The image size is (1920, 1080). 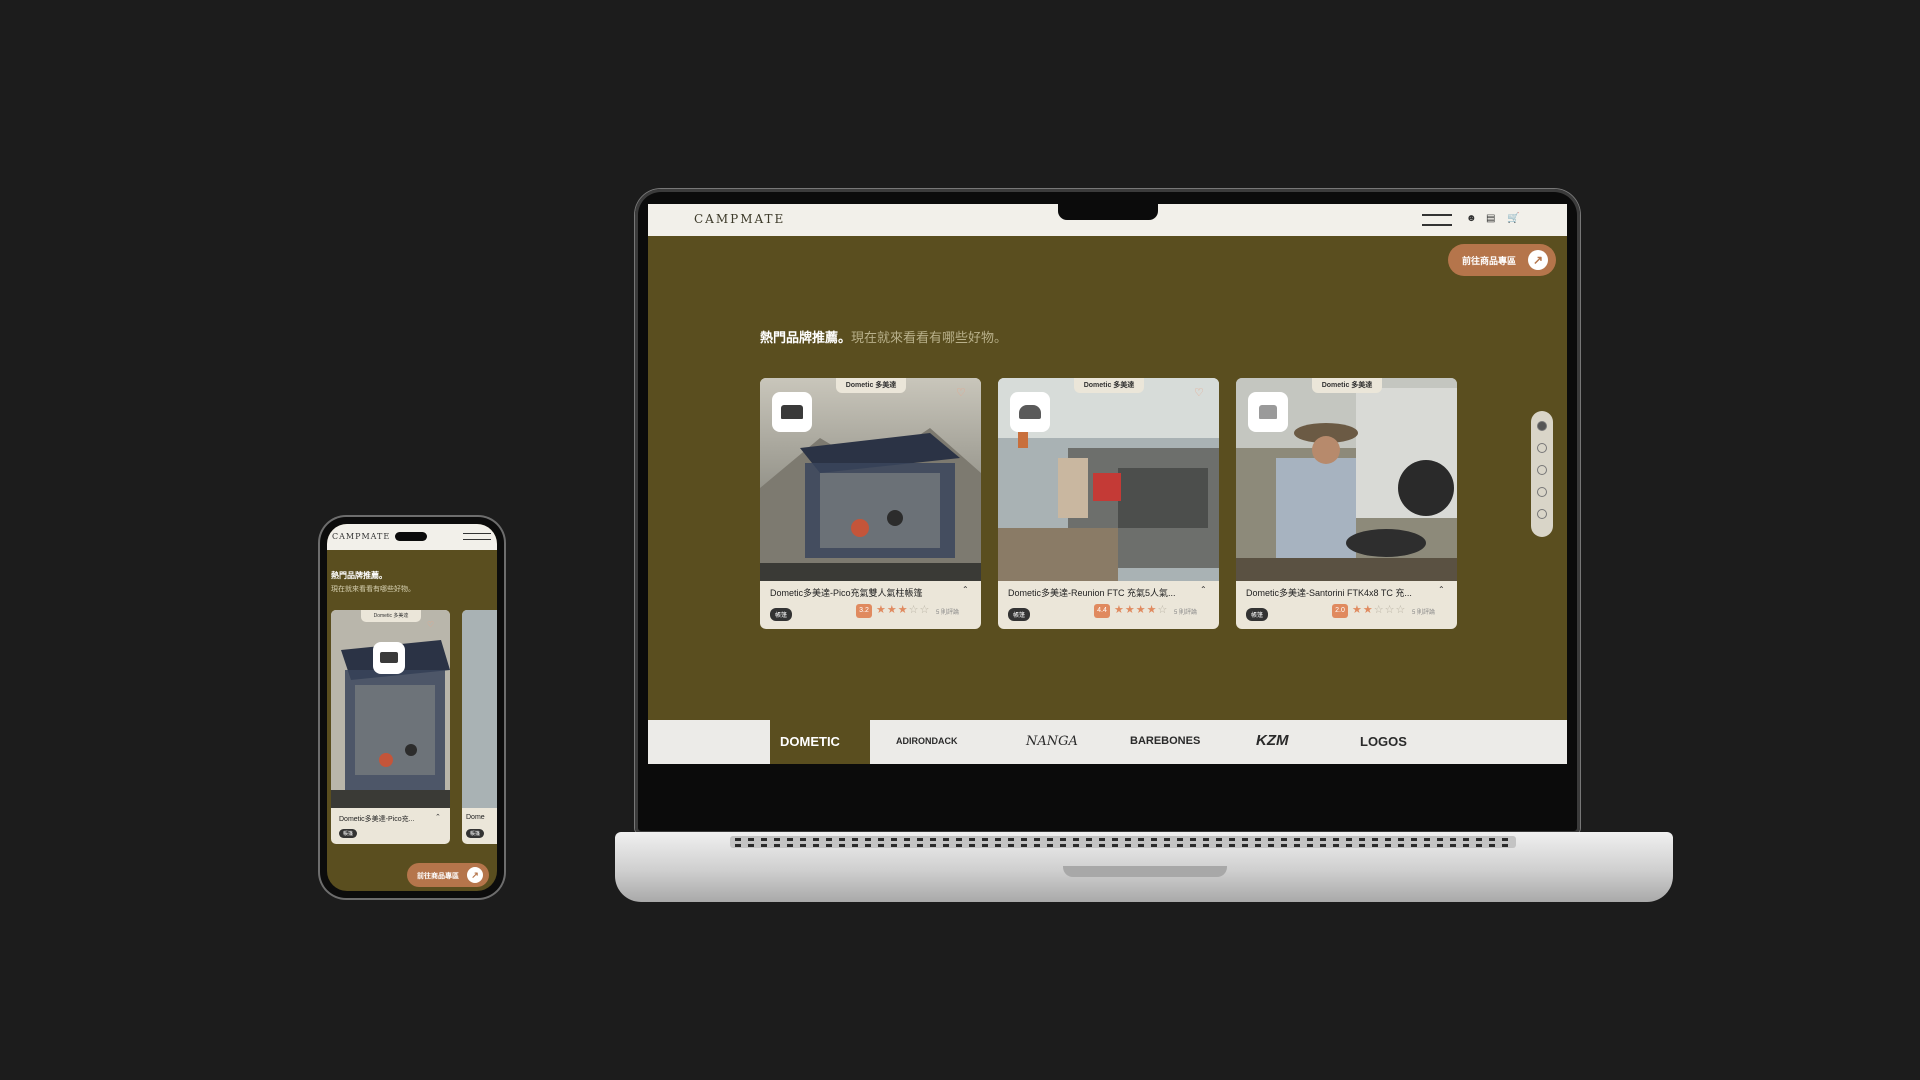 What do you see at coordinates (1379, 610) in the screenshot?
I see `rating-stars: ★★☆☆☆` at bounding box center [1379, 610].